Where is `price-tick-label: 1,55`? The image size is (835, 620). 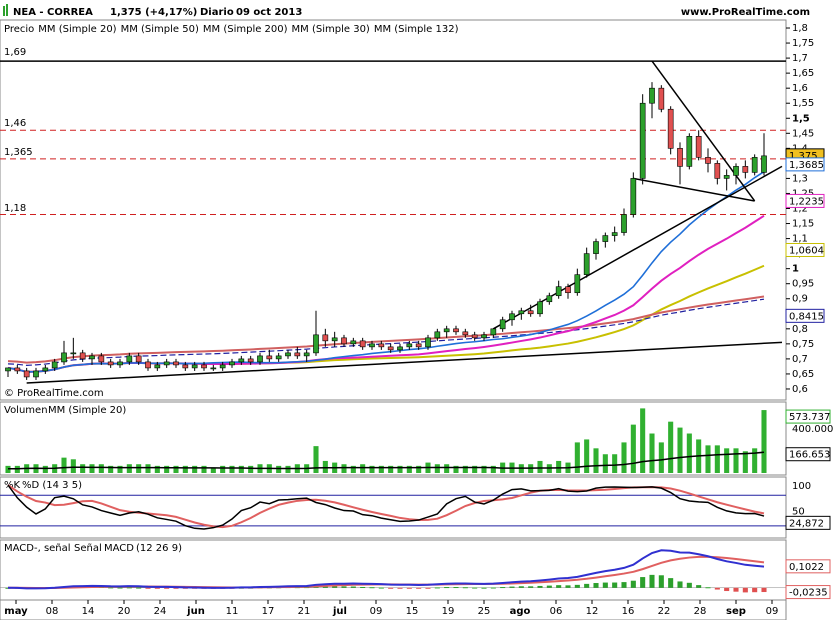 price-tick-label: 1,55 is located at coordinates (803, 103).